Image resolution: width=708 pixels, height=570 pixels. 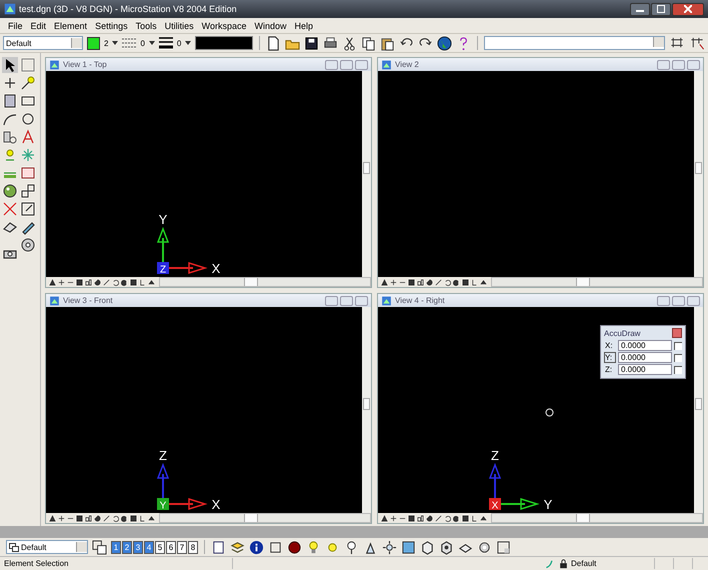 What do you see at coordinates (503, 547) in the screenshot?
I see `fence-clip-icon` at bounding box center [503, 547].